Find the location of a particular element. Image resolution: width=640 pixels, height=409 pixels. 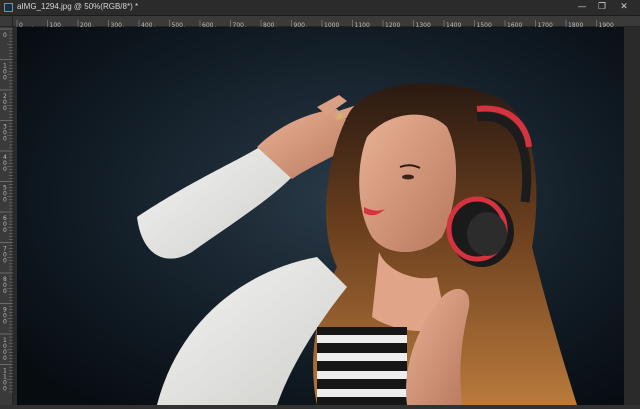

eye is located at coordinates (408, 177).